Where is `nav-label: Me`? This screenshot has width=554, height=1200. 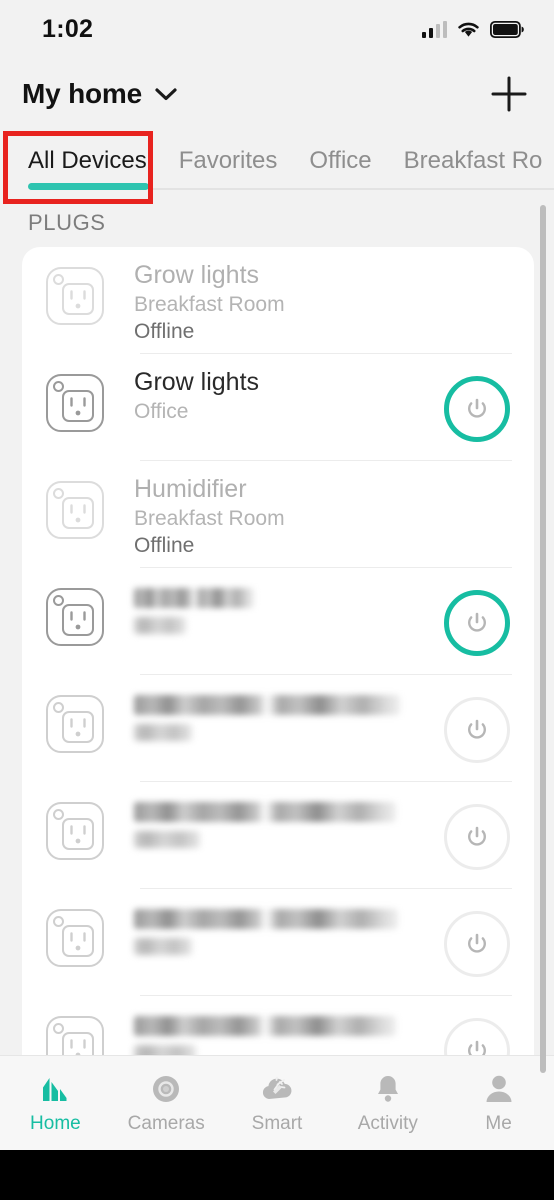 nav-label: Me is located at coordinates (498, 1123).